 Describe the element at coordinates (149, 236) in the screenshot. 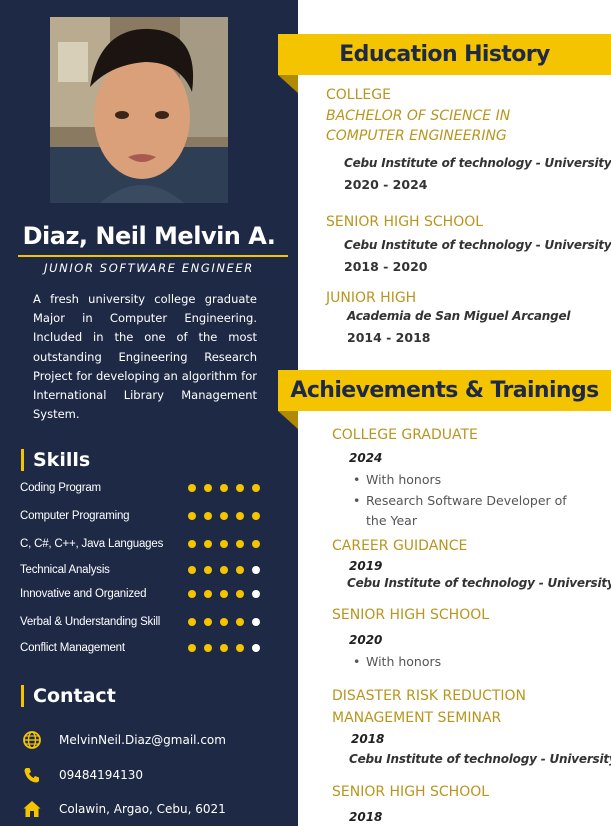

I see `candidate-name: Diaz, Neil Melvin A.` at that location.